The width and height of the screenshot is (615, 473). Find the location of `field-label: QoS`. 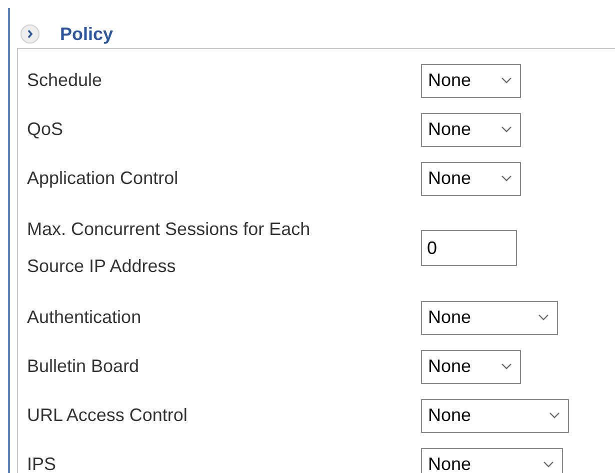

field-label: QoS is located at coordinates (45, 129).